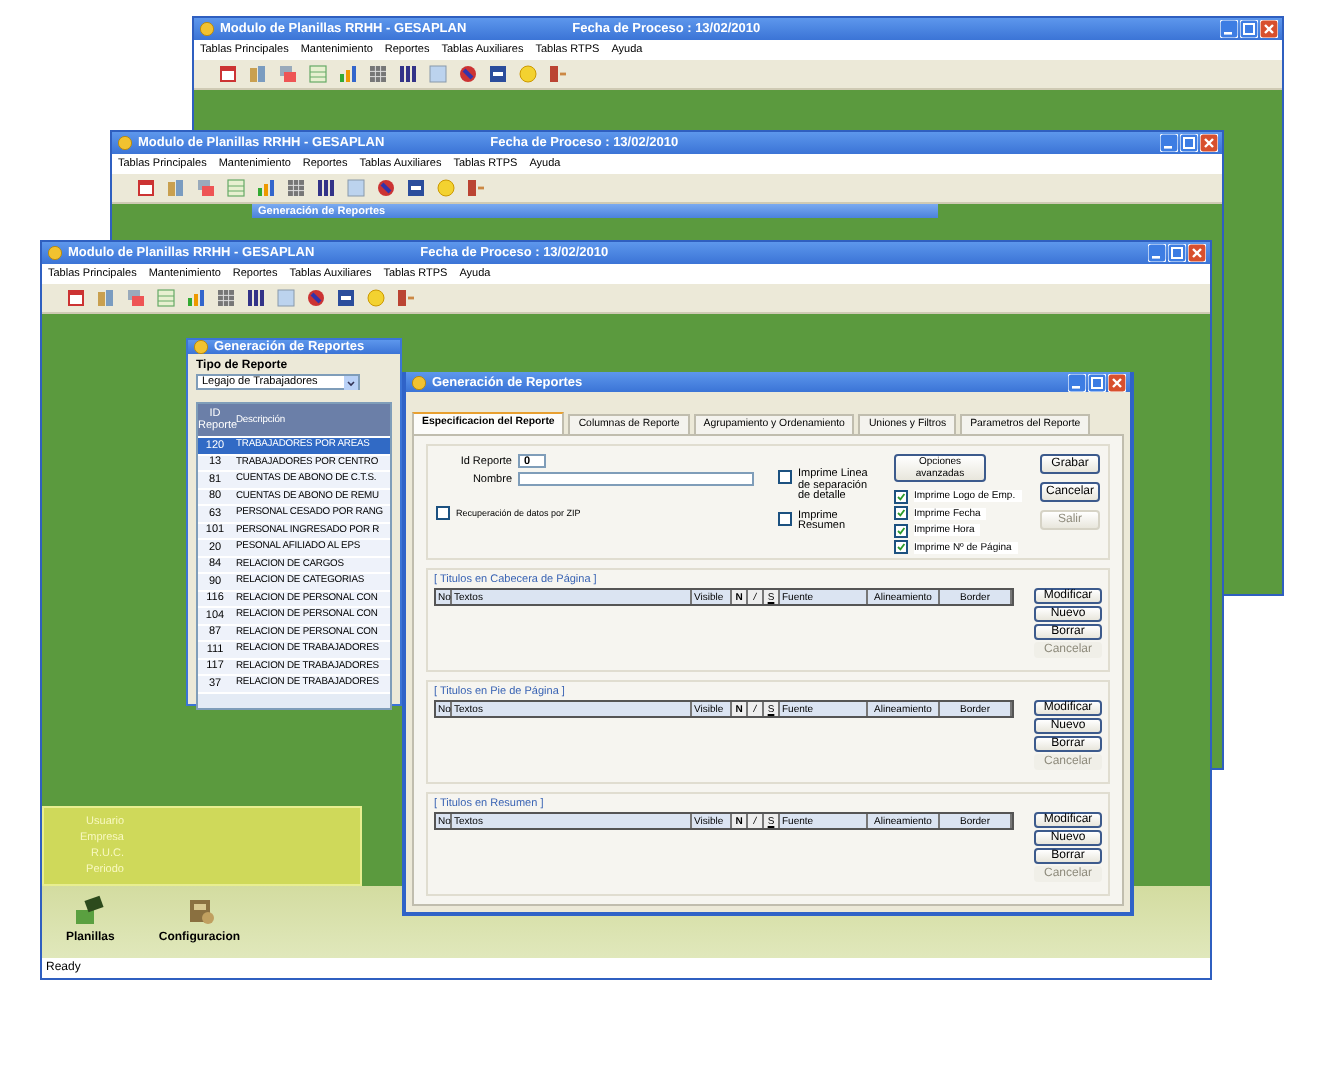 Image resolution: width=1332 pixels, height=1086 pixels. Describe the element at coordinates (90, 910) in the screenshot. I see `payroll-icon` at that location.